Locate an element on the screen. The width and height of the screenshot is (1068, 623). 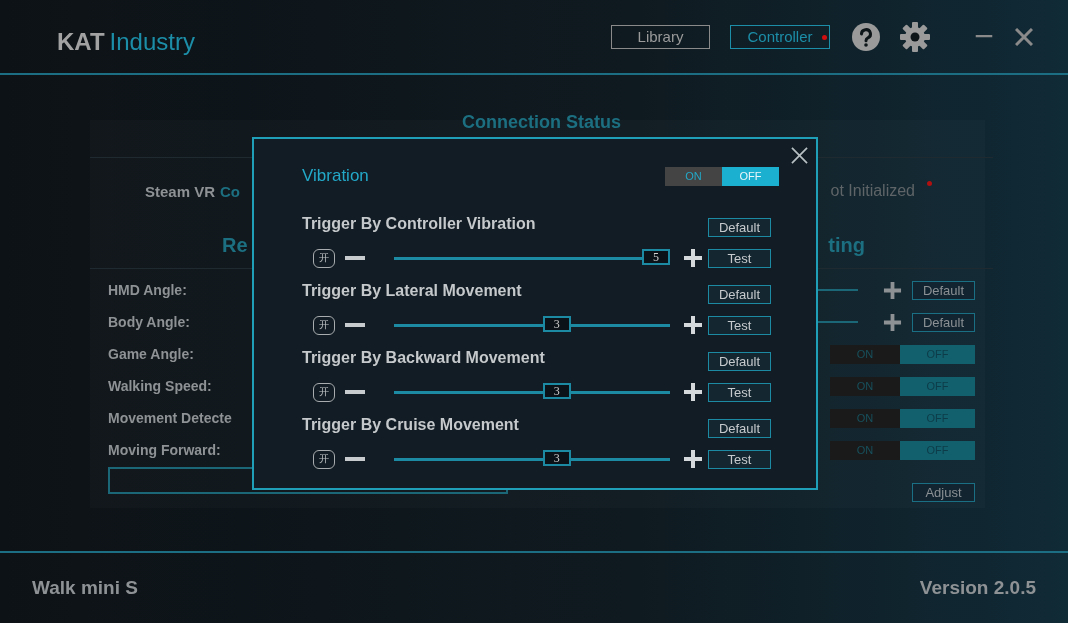
adjust-button: Adjust is located at coordinates (943, 492).